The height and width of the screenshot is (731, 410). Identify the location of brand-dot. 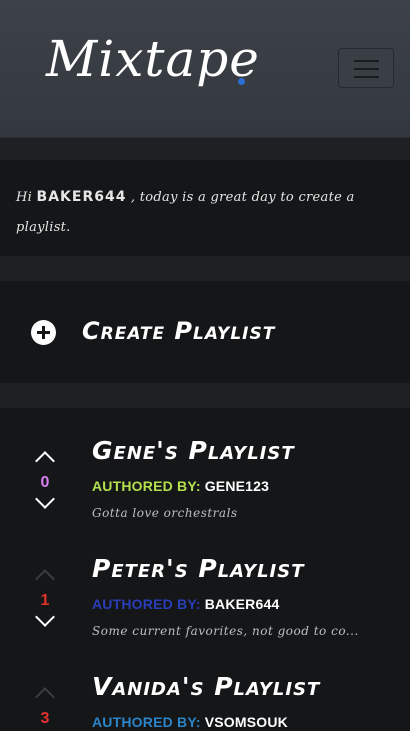
(241, 81).